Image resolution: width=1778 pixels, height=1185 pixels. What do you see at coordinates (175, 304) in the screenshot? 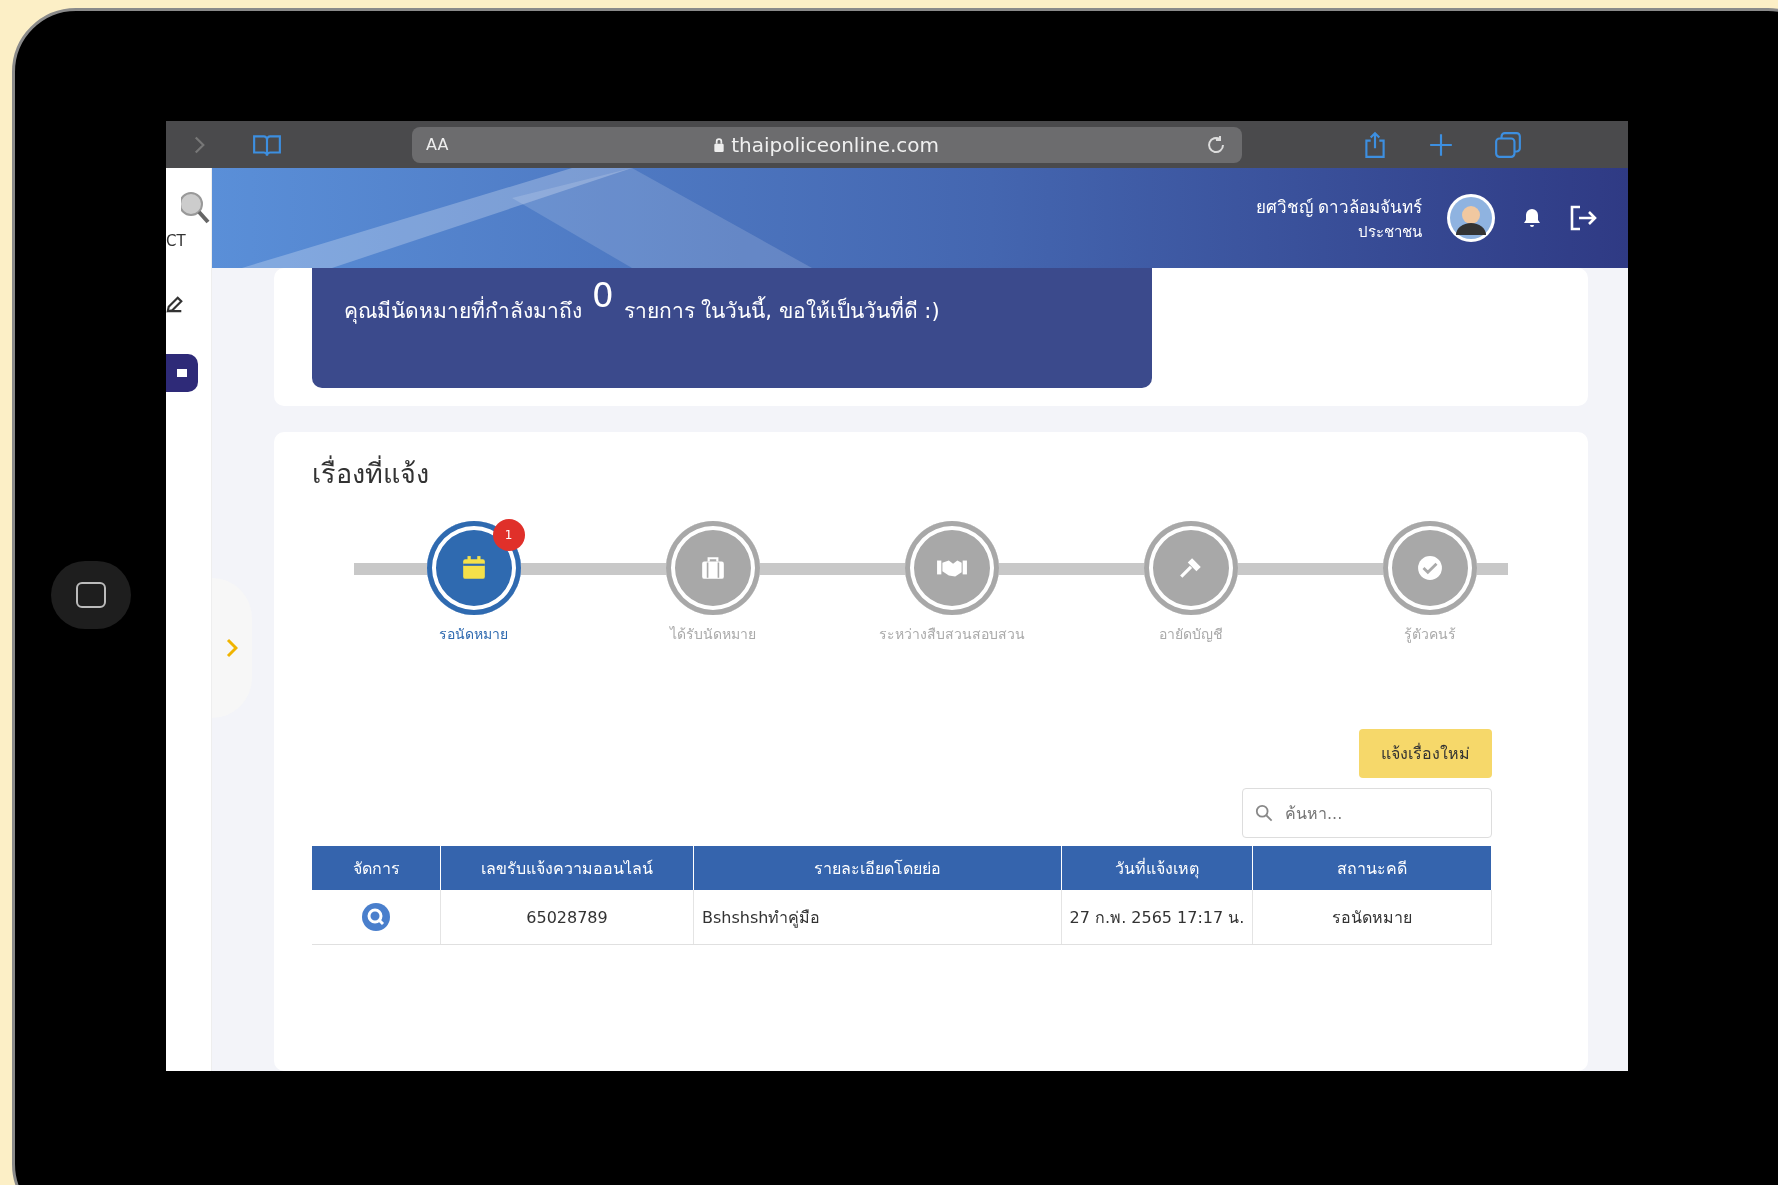
I see `edit-icon` at bounding box center [175, 304].